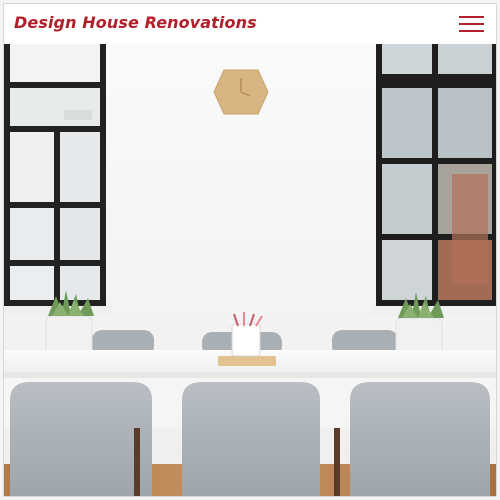  I want to click on hamburger-menu-icon-bar-bottom, so click(471, 31).